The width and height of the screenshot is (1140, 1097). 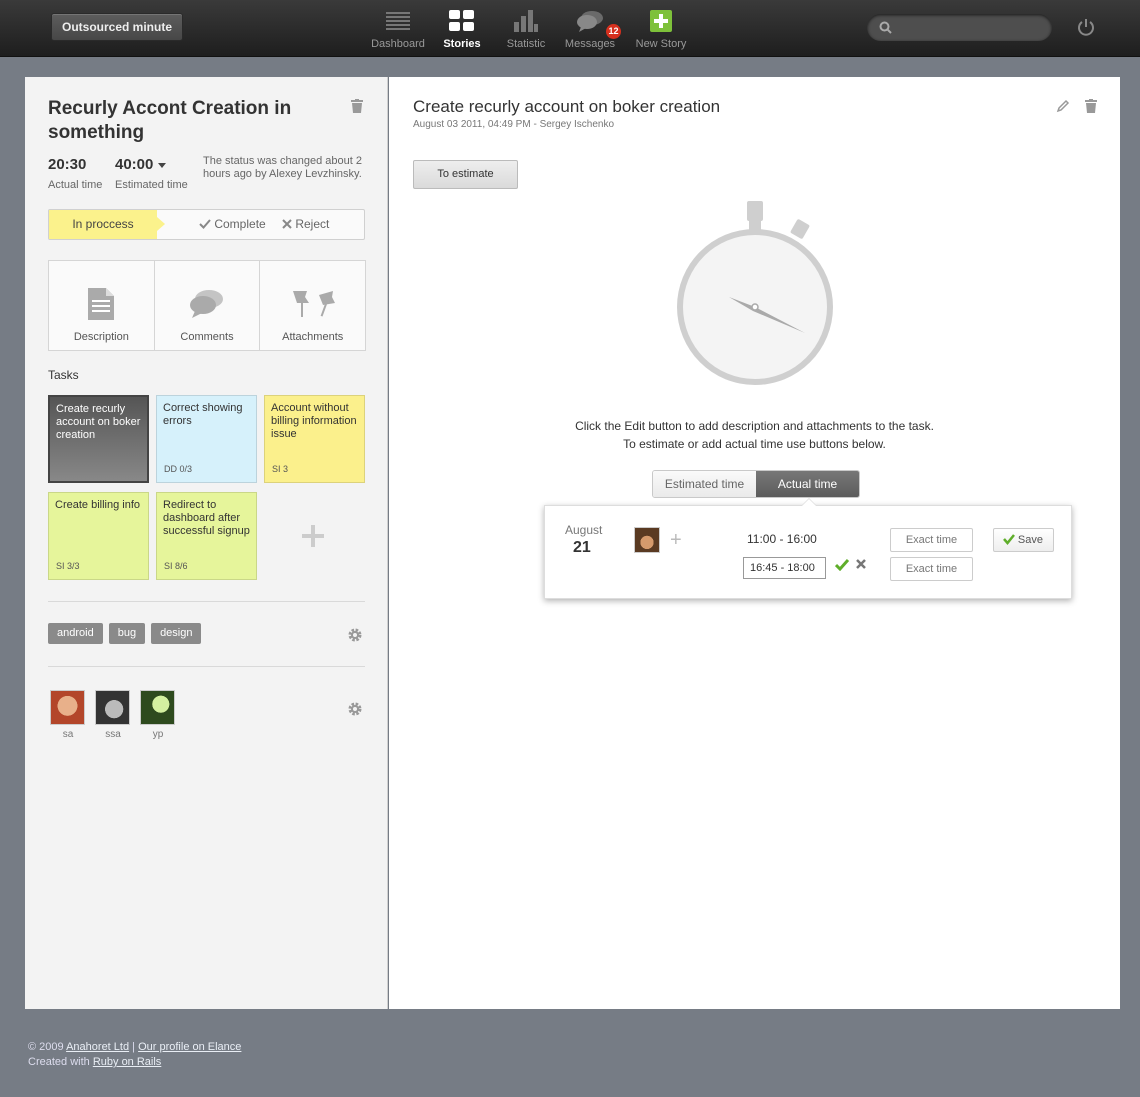 What do you see at coordinates (312, 536) in the screenshot?
I see `add-task-button` at bounding box center [312, 536].